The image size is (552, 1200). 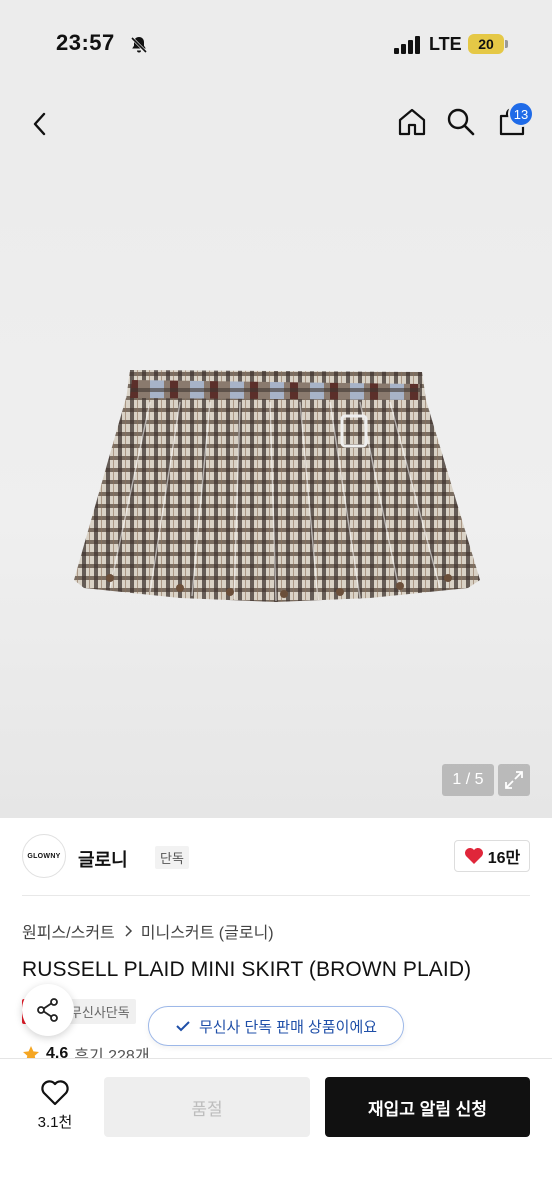 I want to click on battery-icon: 20, so click(x=486, y=44).